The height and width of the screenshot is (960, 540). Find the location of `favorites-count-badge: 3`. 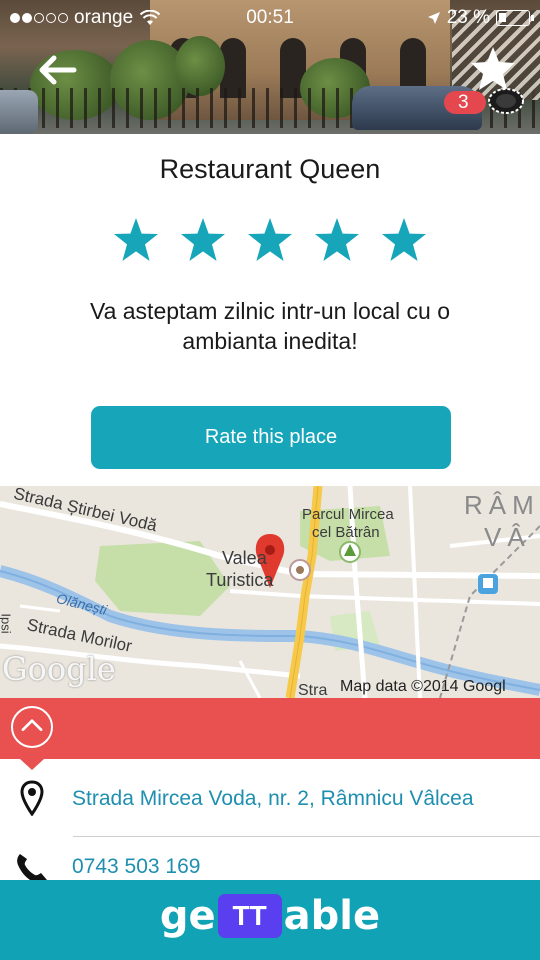

favorites-count-badge: 3 is located at coordinates (465, 102).